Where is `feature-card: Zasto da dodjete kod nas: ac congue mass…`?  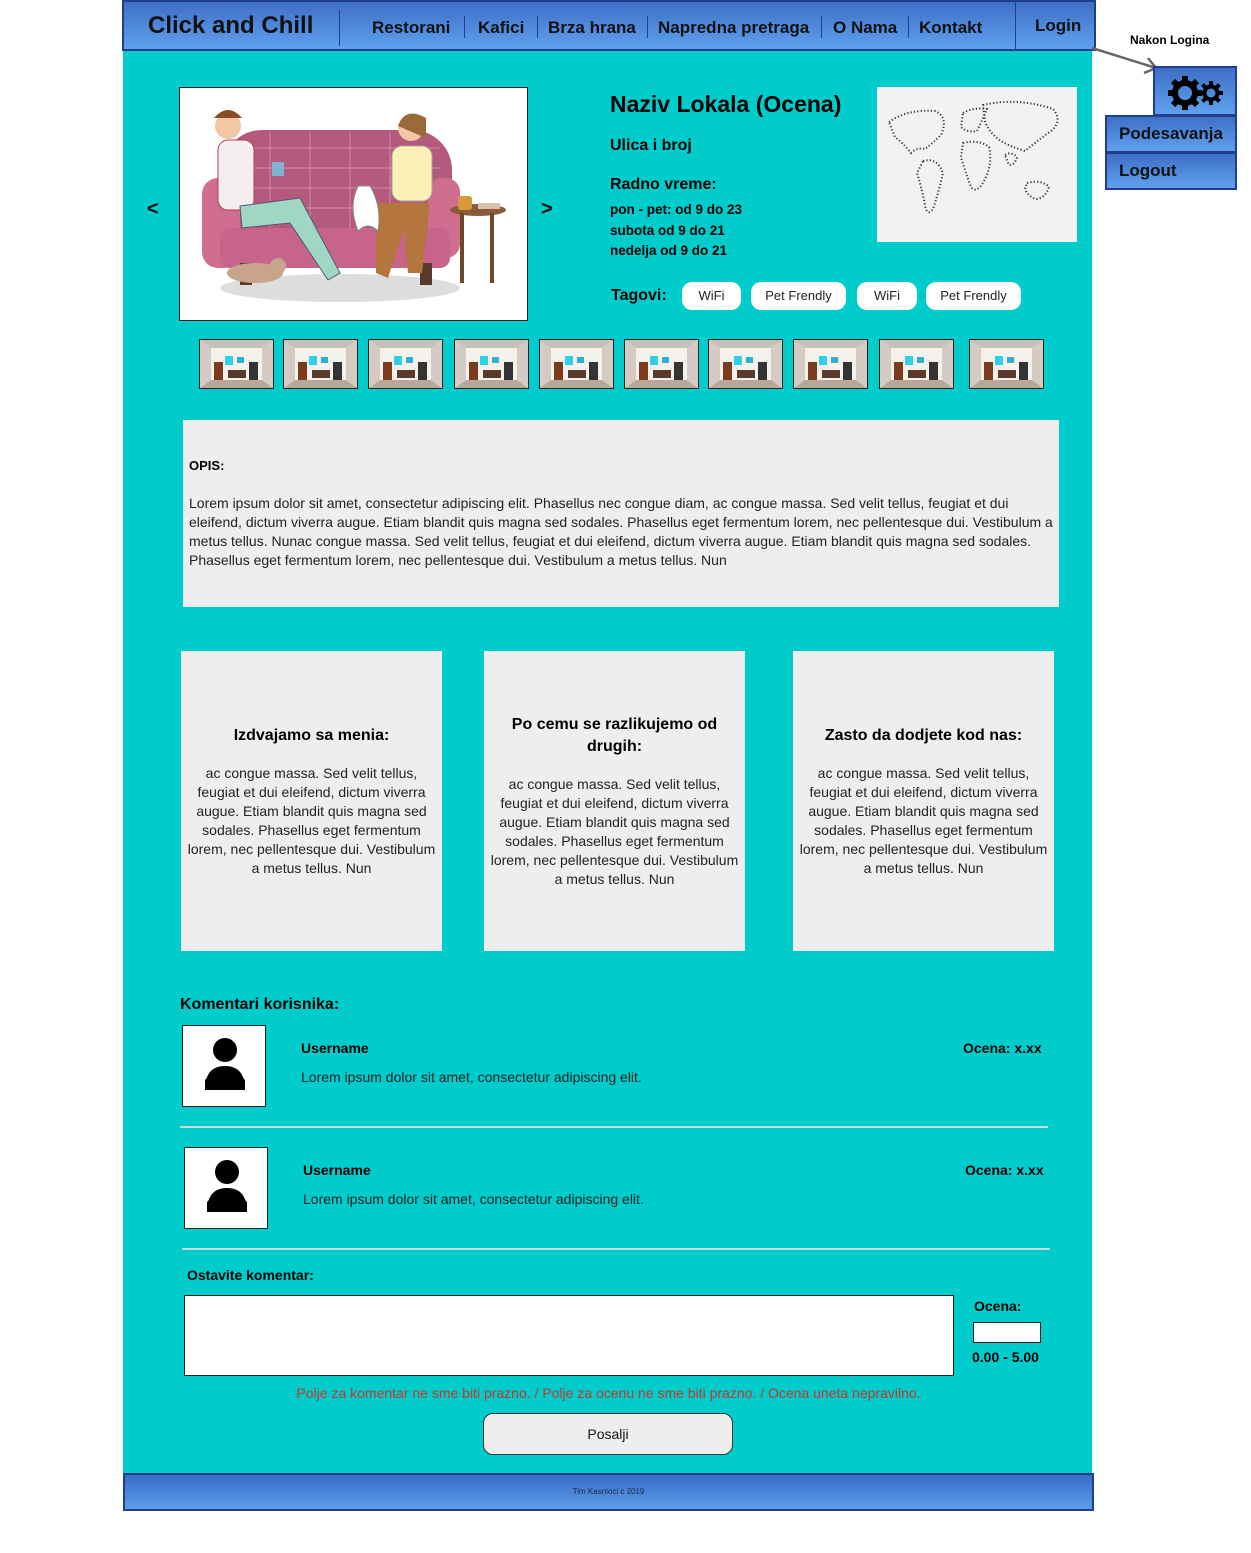
feature-card: Zasto da dodjete kod nas: ac congue mass… is located at coordinates (923, 801).